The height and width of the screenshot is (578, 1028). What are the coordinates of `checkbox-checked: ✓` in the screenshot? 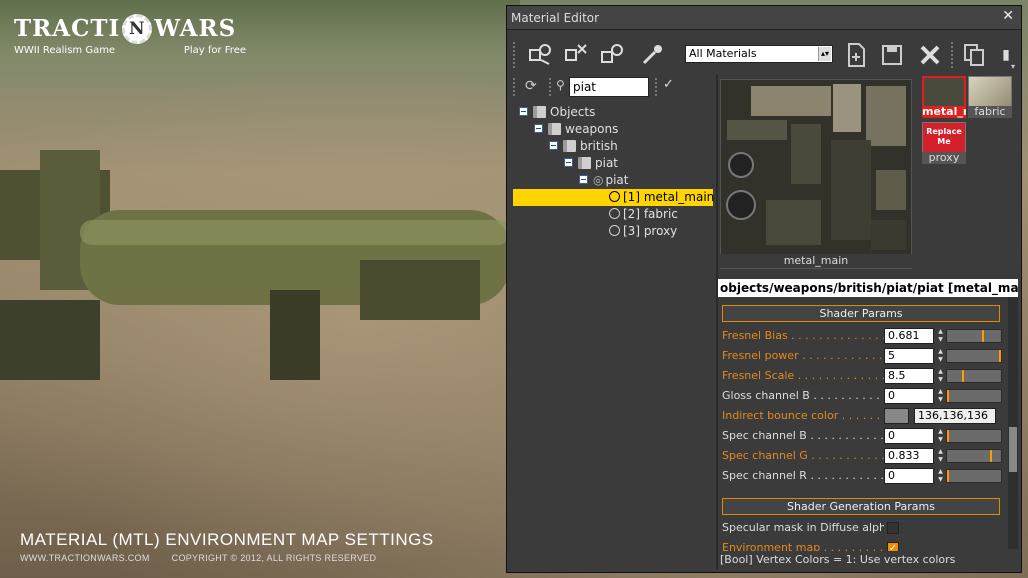 It's located at (893, 546).